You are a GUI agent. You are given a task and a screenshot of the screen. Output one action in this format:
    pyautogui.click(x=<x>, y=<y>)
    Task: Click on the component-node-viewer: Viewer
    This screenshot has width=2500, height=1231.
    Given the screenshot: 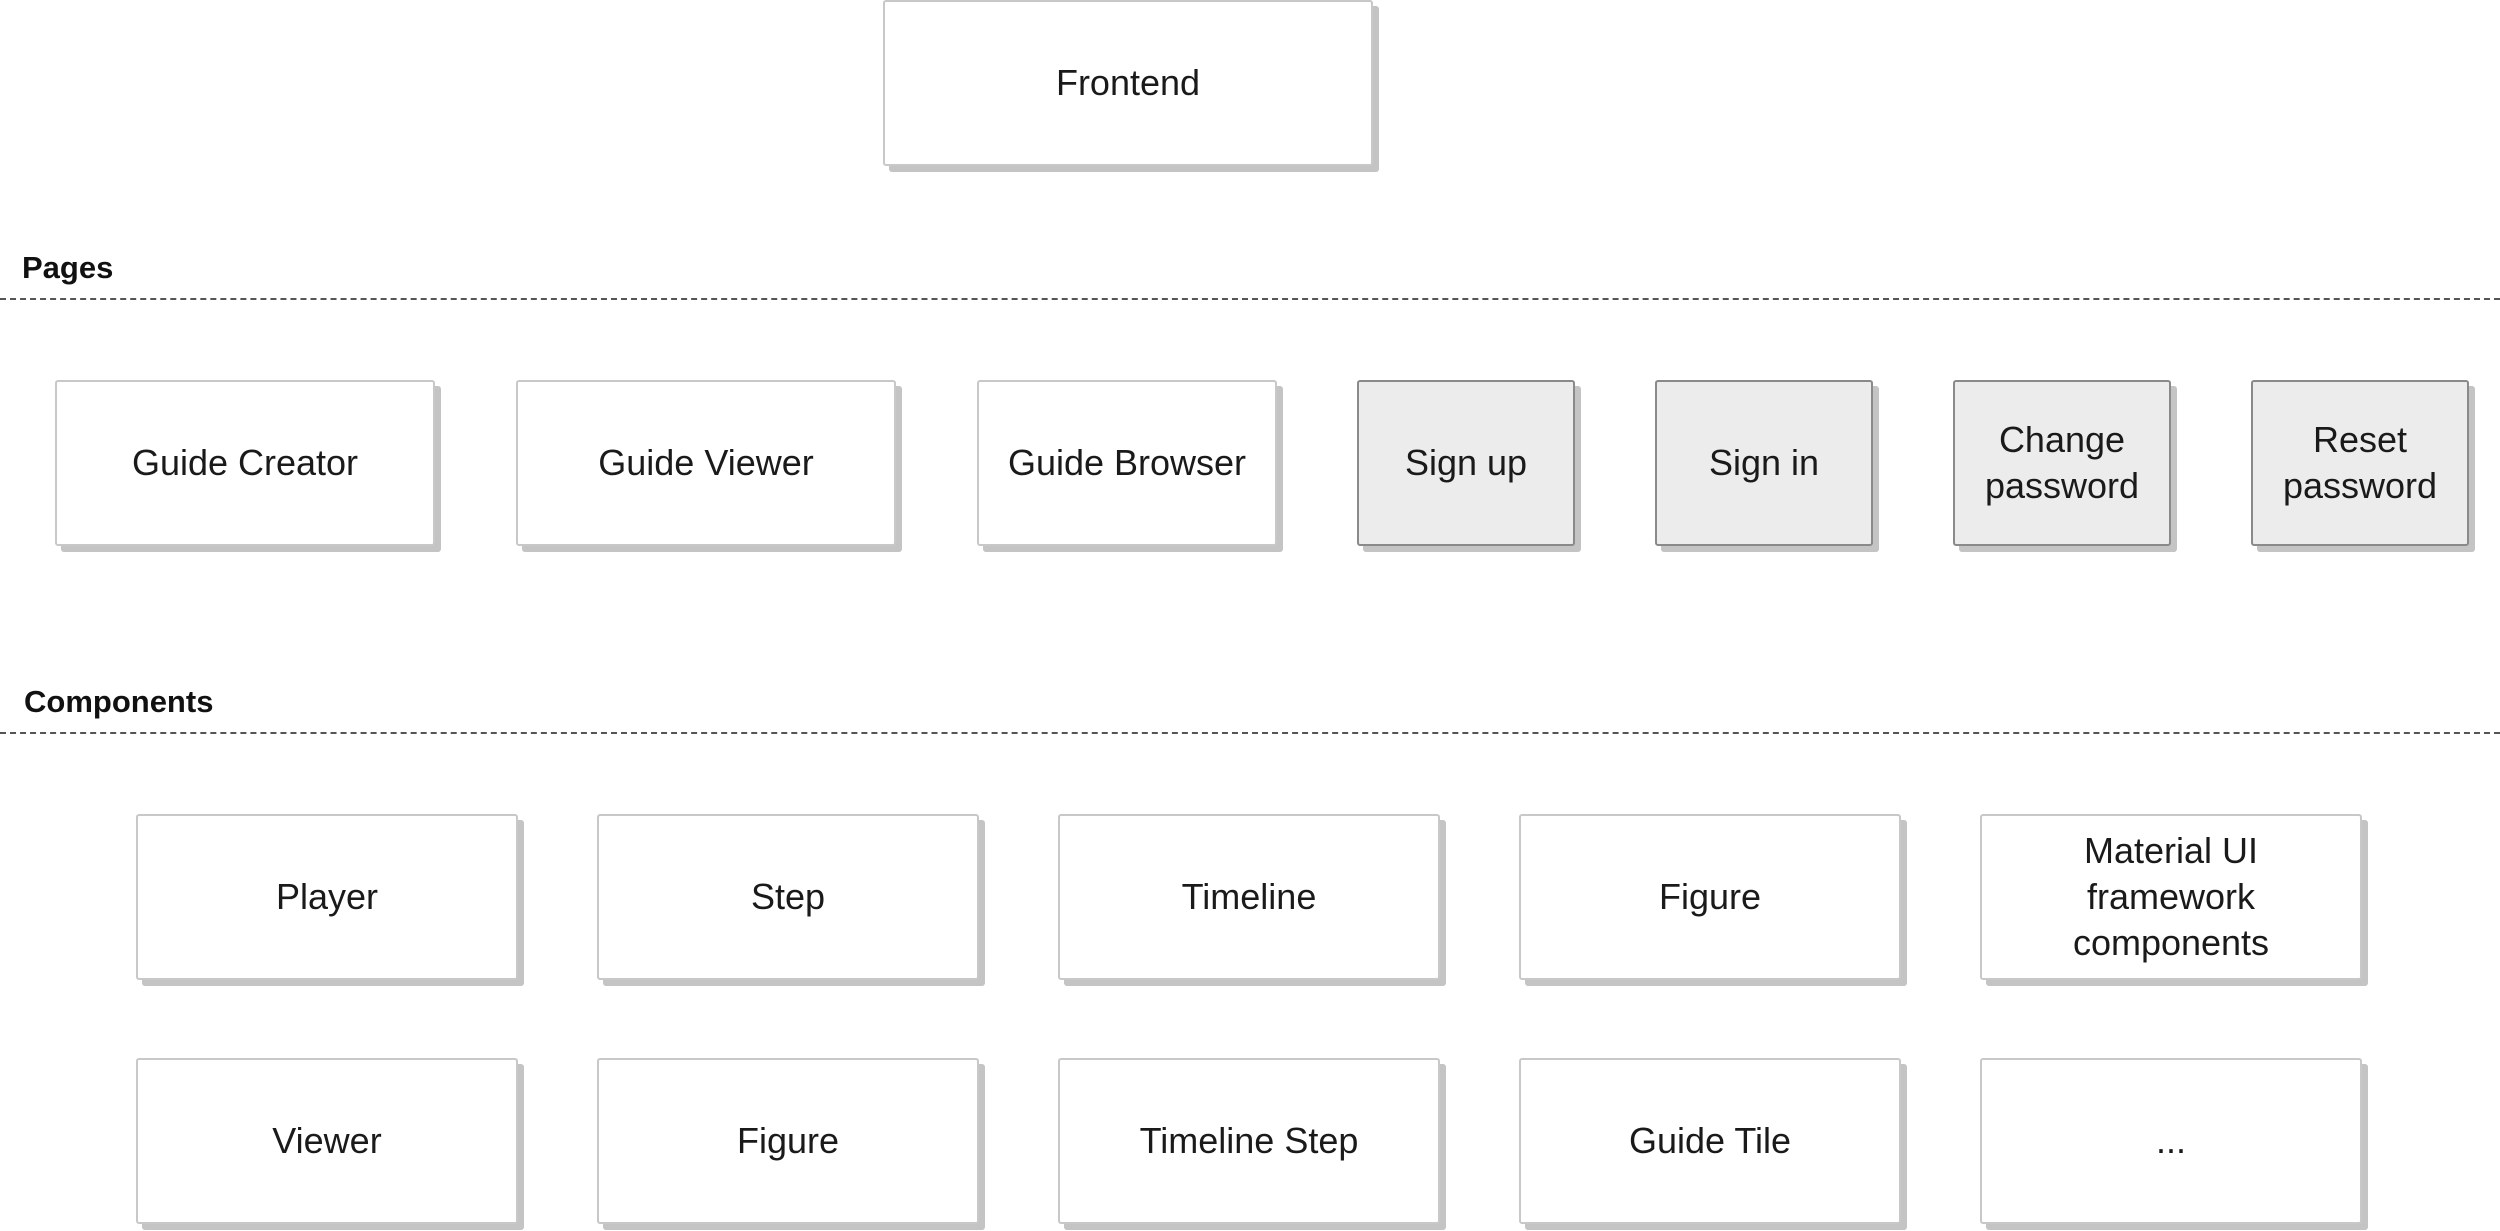 What is the action you would take?
    pyautogui.click(x=327, y=1141)
    